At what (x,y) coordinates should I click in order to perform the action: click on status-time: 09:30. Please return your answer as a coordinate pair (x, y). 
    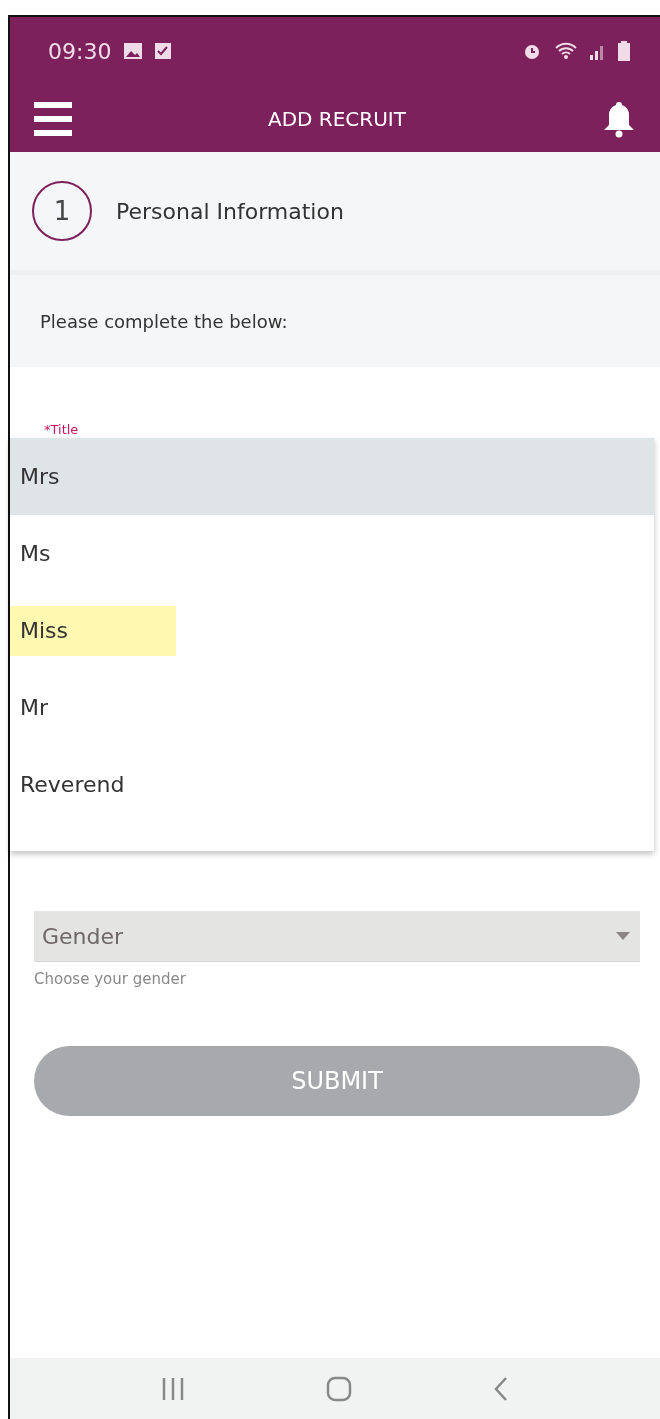
    Looking at the image, I should click on (80, 51).